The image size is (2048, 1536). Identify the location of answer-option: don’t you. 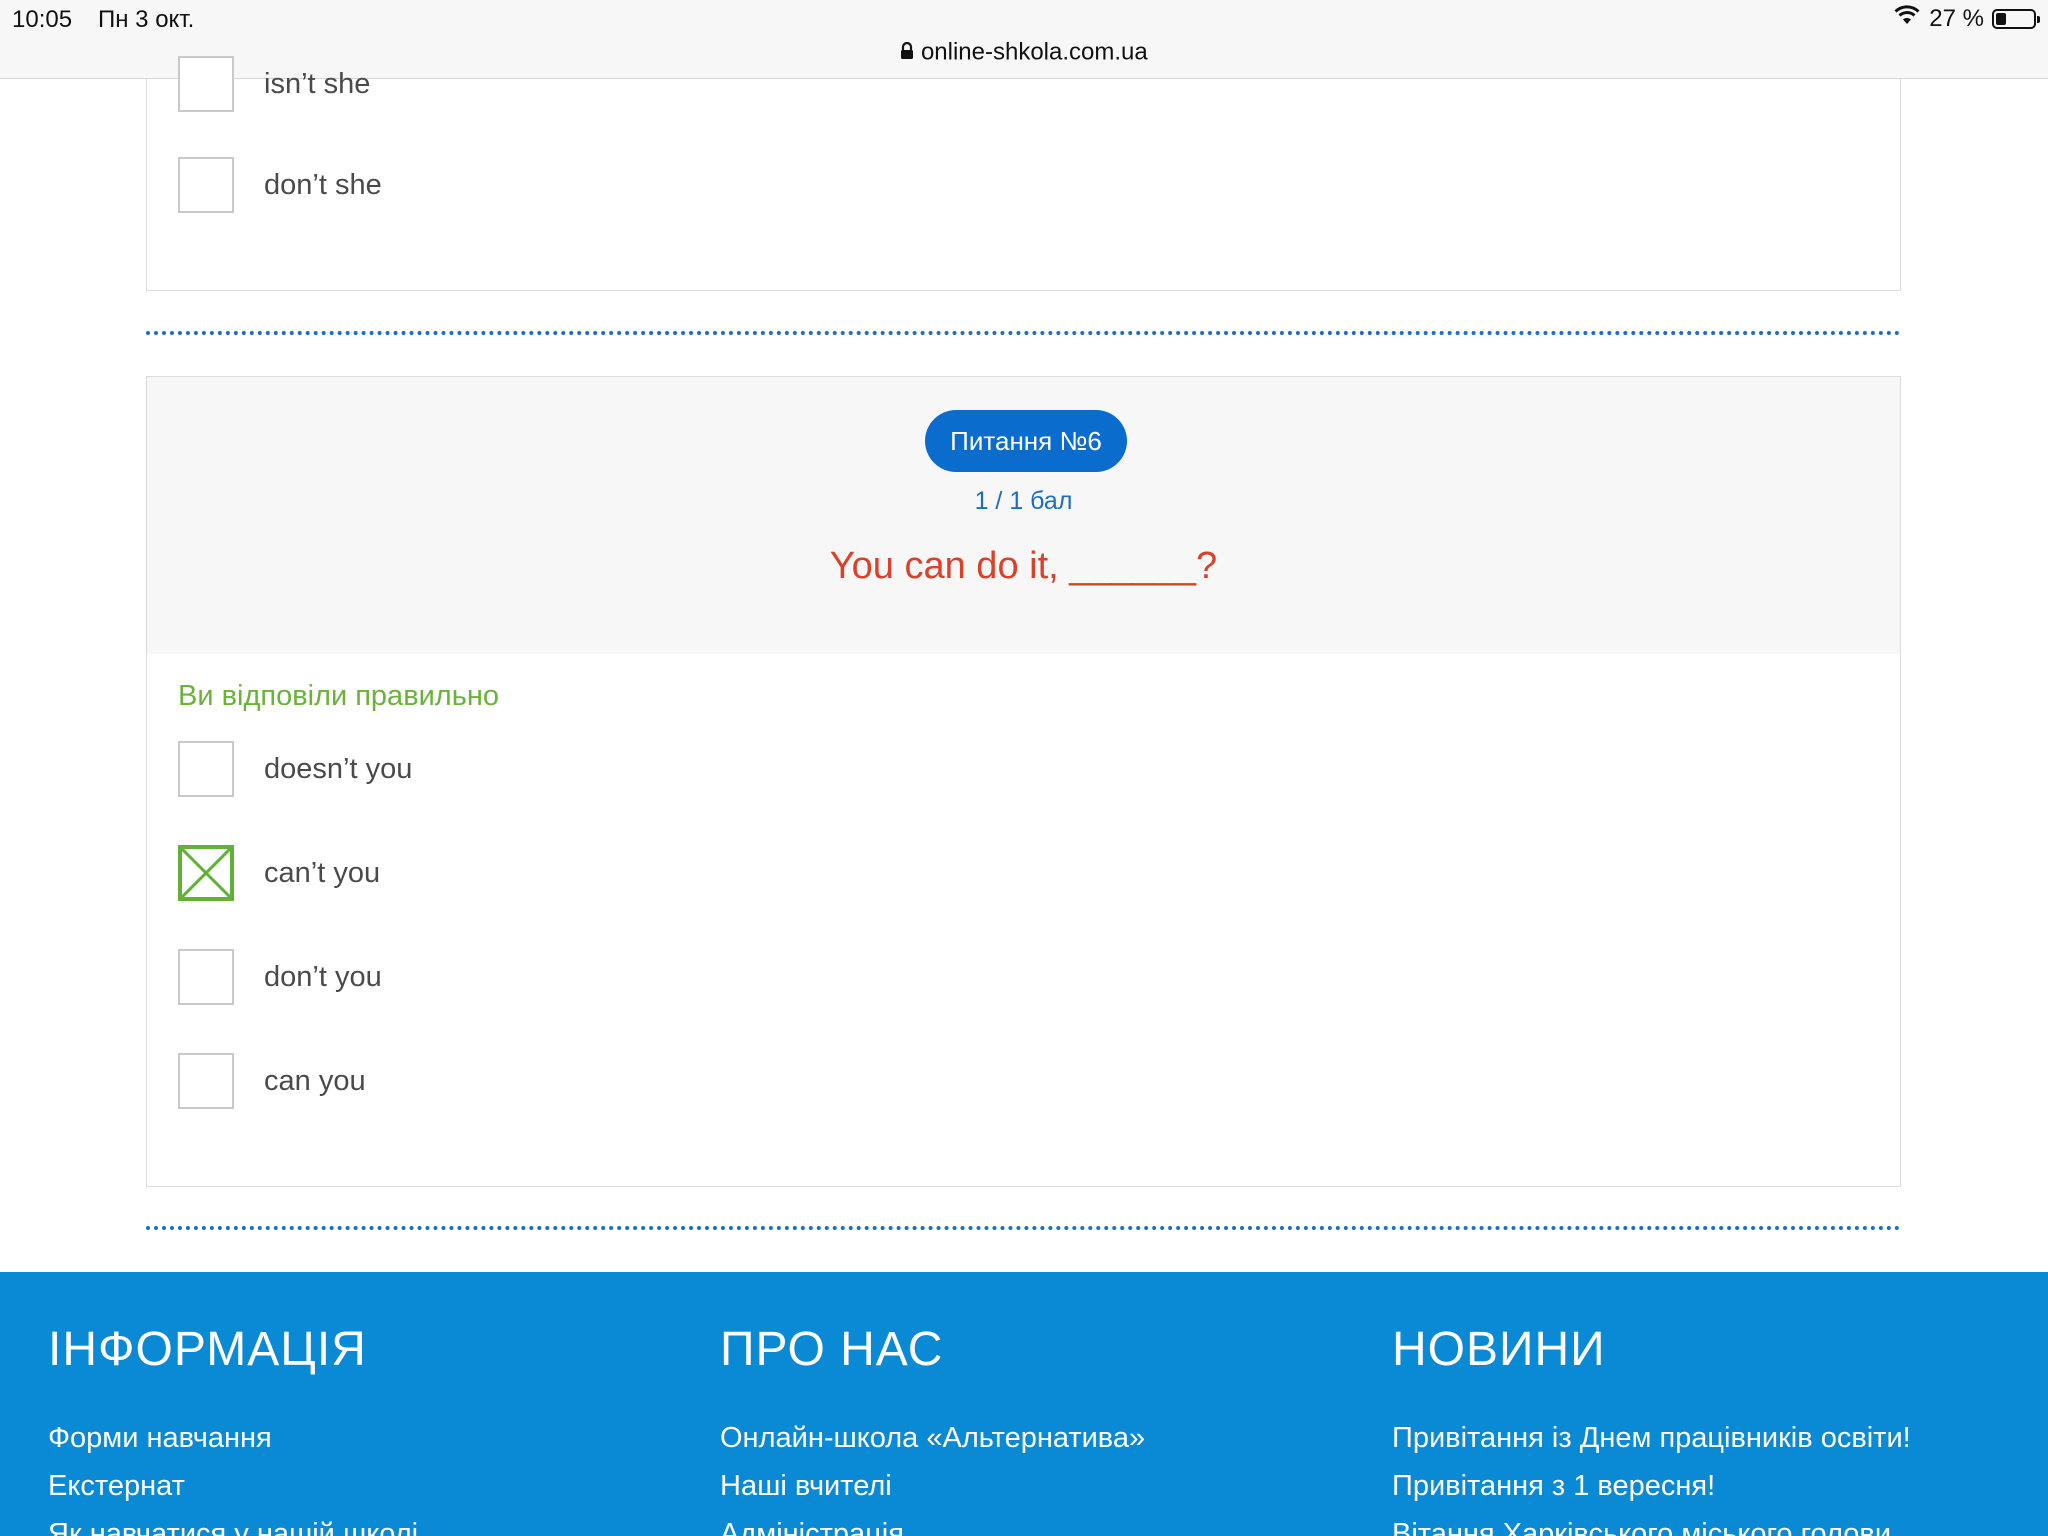
(280, 977).